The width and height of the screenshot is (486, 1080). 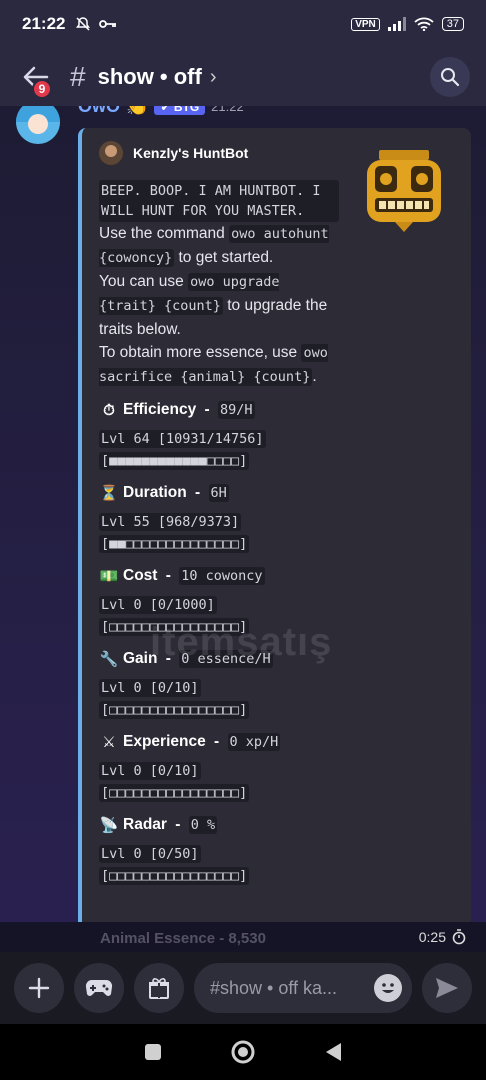 What do you see at coordinates (44, 23) in the screenshot?
I see `clock: 21:22` at bounding box center [44, 23].